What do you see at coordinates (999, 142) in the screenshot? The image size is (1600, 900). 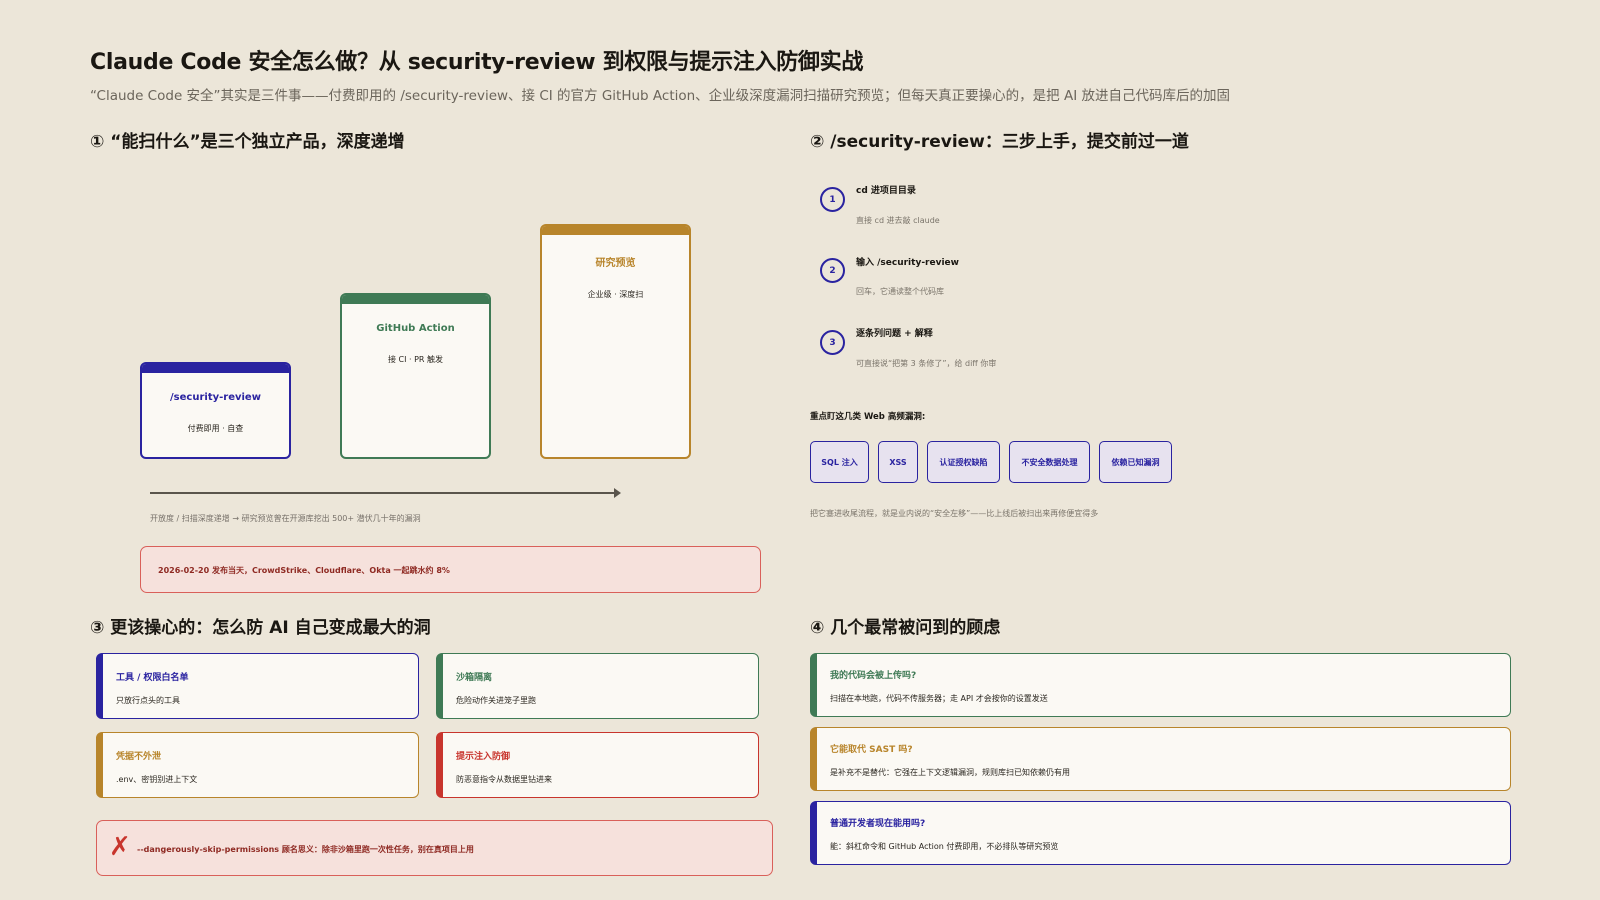 I see `section-2-heading: ② /security-review：三步上手，提交前过一道` at bounding box center [999, 142].